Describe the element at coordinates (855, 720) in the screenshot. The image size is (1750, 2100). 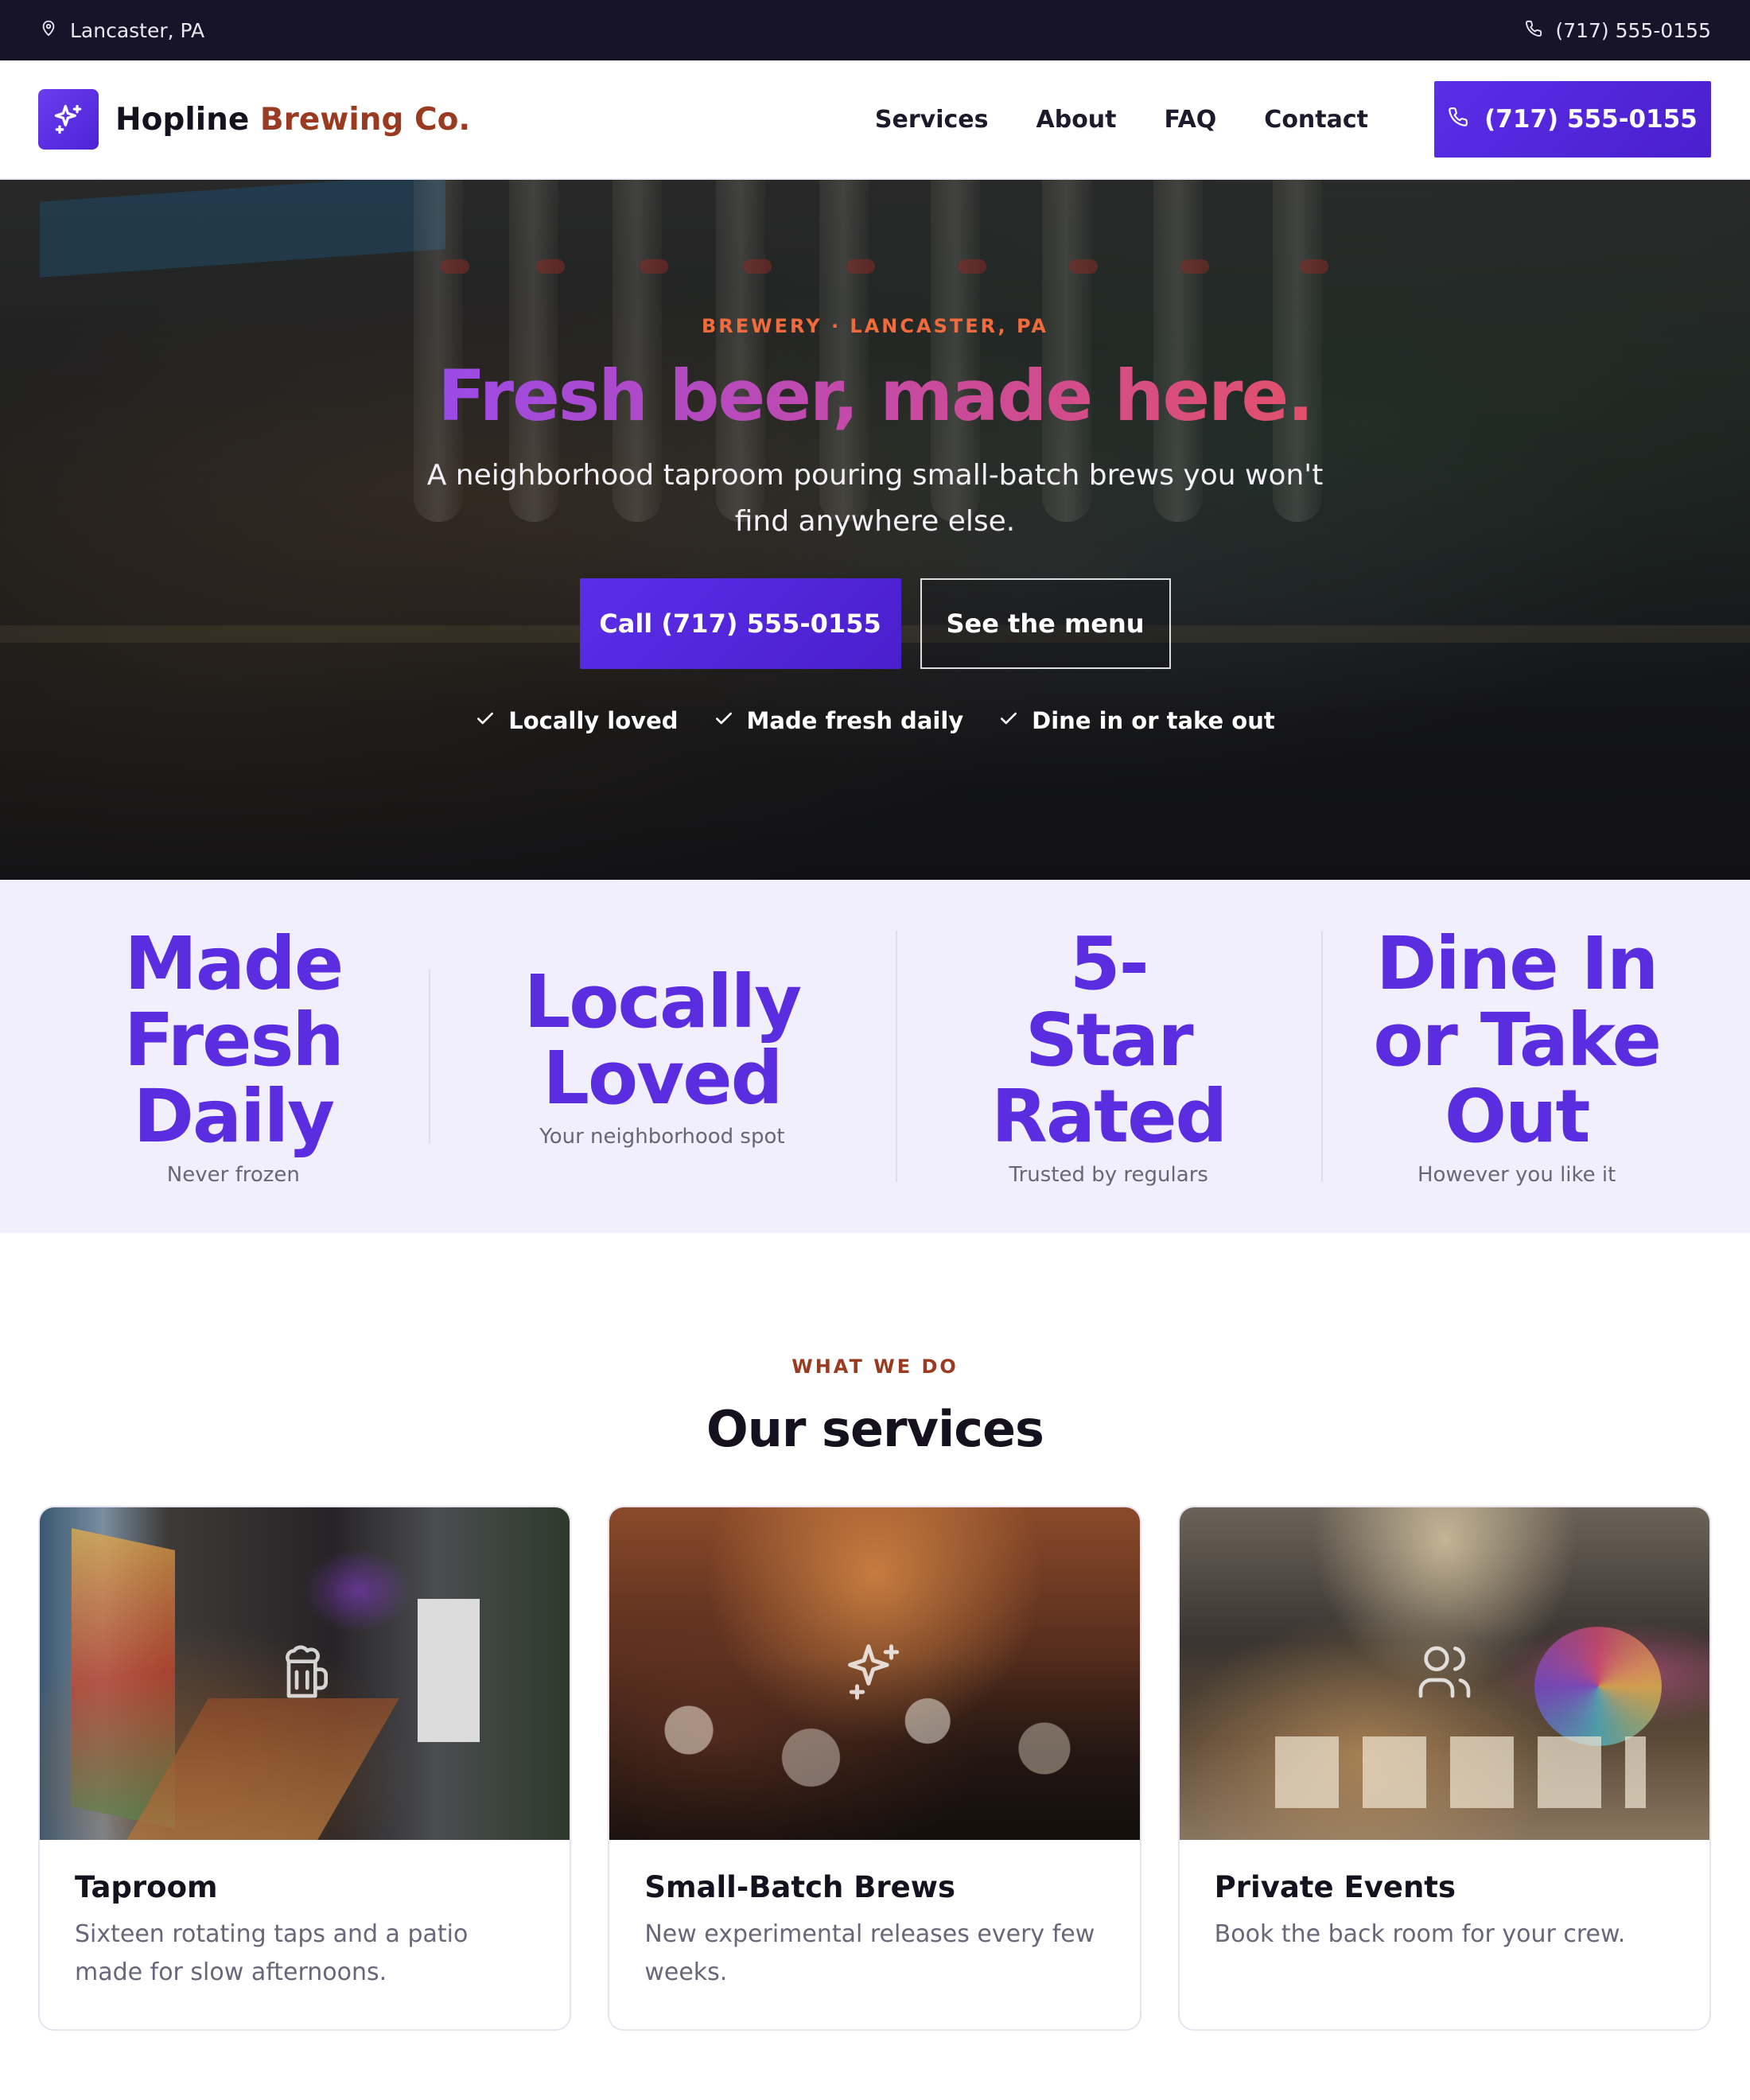
I see `check-label: Made fresh daily` at that location.